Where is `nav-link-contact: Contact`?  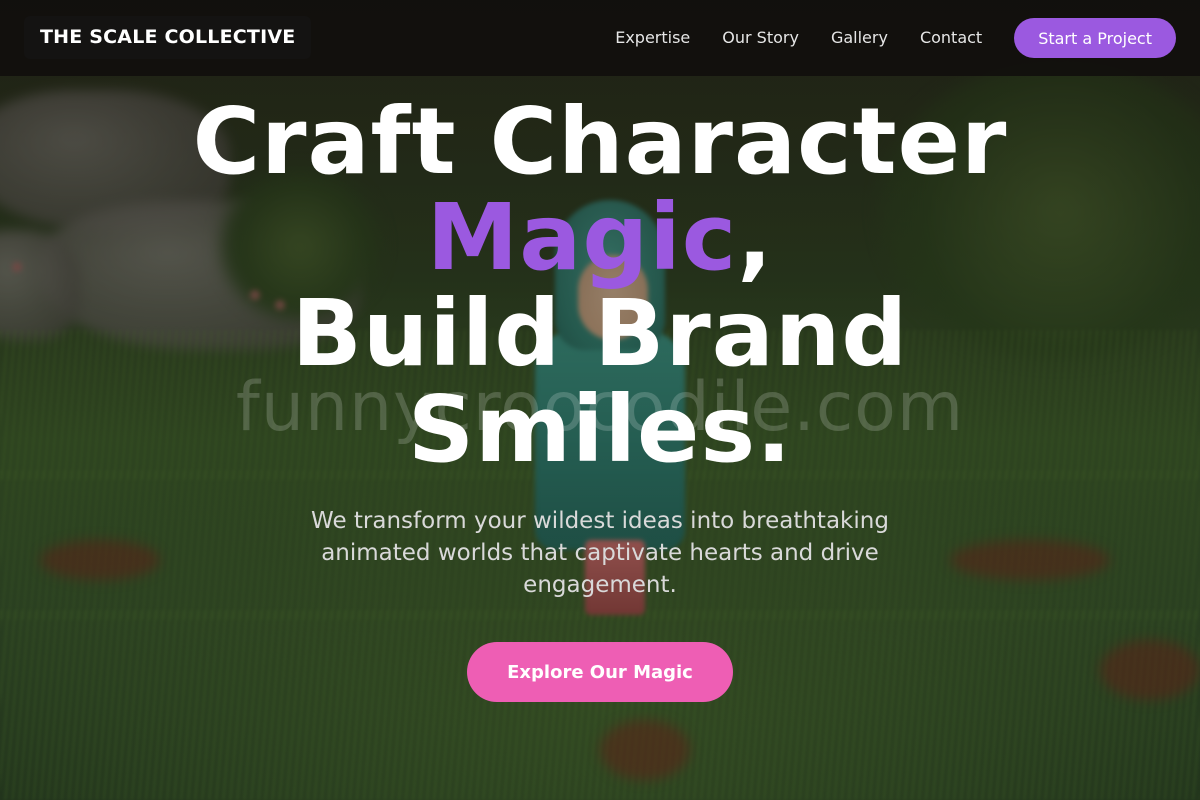
nav-link-contact: Contact is located at coordinates (951, 38).